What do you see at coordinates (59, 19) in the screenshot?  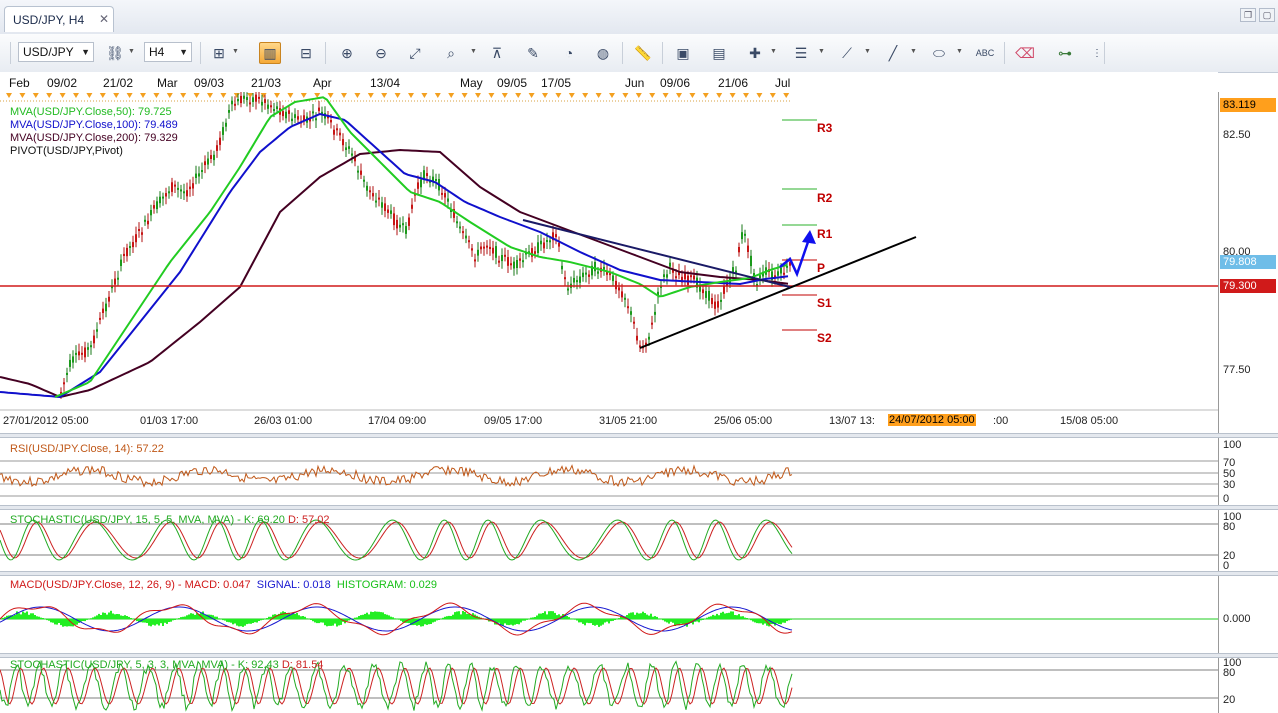 I see `chart-tab: USD/JPY, H4 ✕` at bounding box center [59, 19].